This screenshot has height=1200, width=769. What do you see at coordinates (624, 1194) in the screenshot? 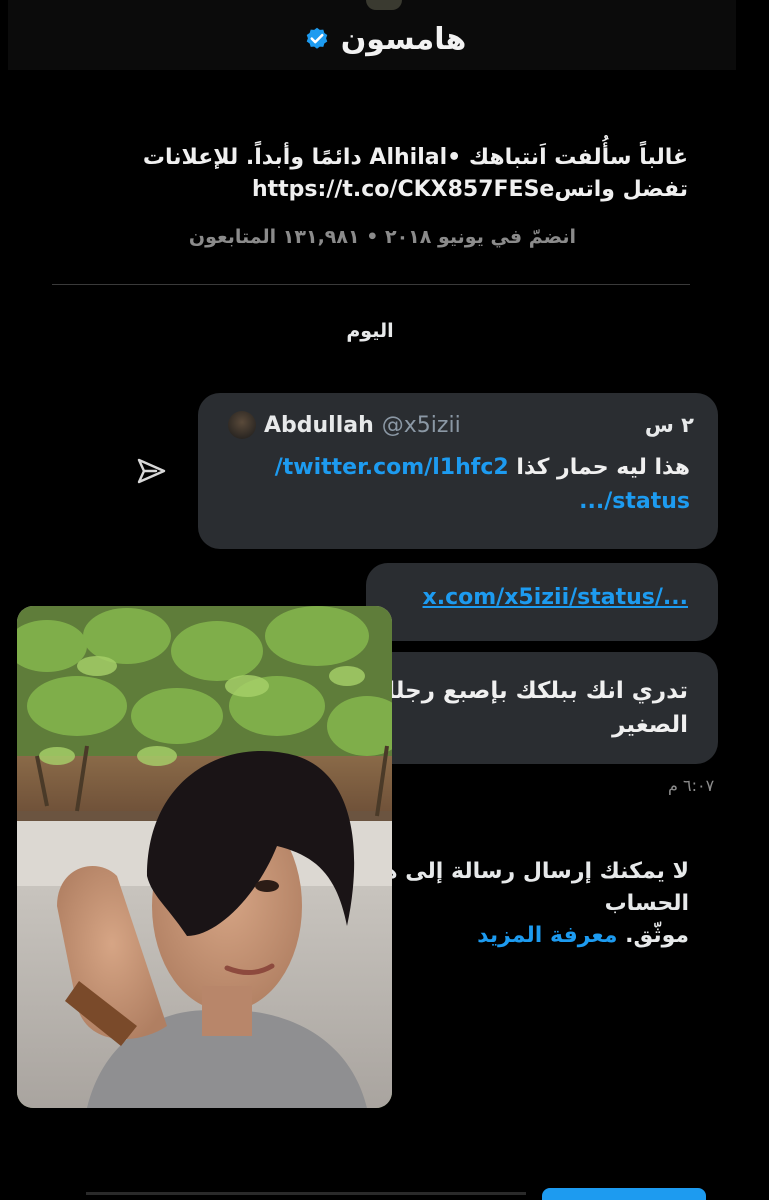
I see `bottom-action-button` at bounding box center [624, 1194].